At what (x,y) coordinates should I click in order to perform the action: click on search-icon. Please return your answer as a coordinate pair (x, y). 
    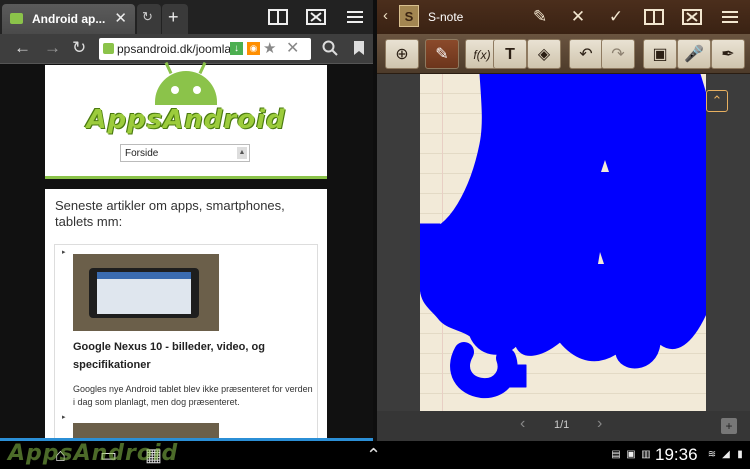
    Looking at the image, I should click on (330, 49).